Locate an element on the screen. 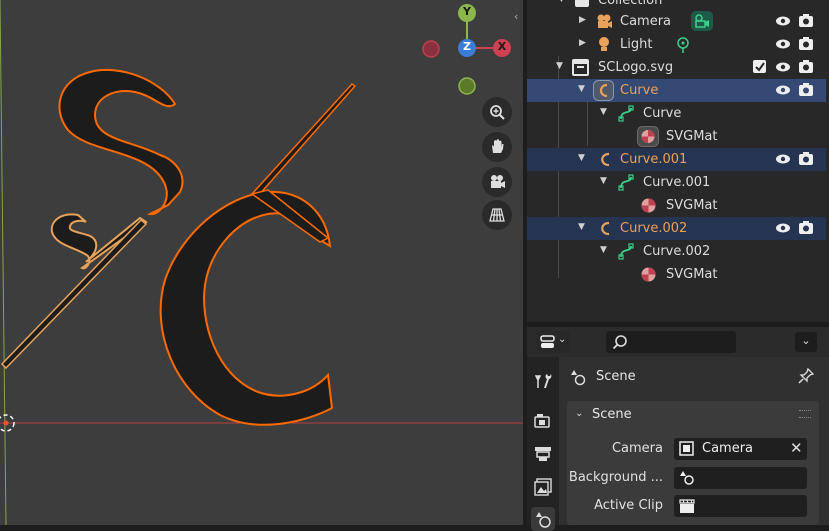 This screenshot has width=829, height=531. outliner-row-curve-002: ▼ Curve.002 is located at coordinates (676, 228).